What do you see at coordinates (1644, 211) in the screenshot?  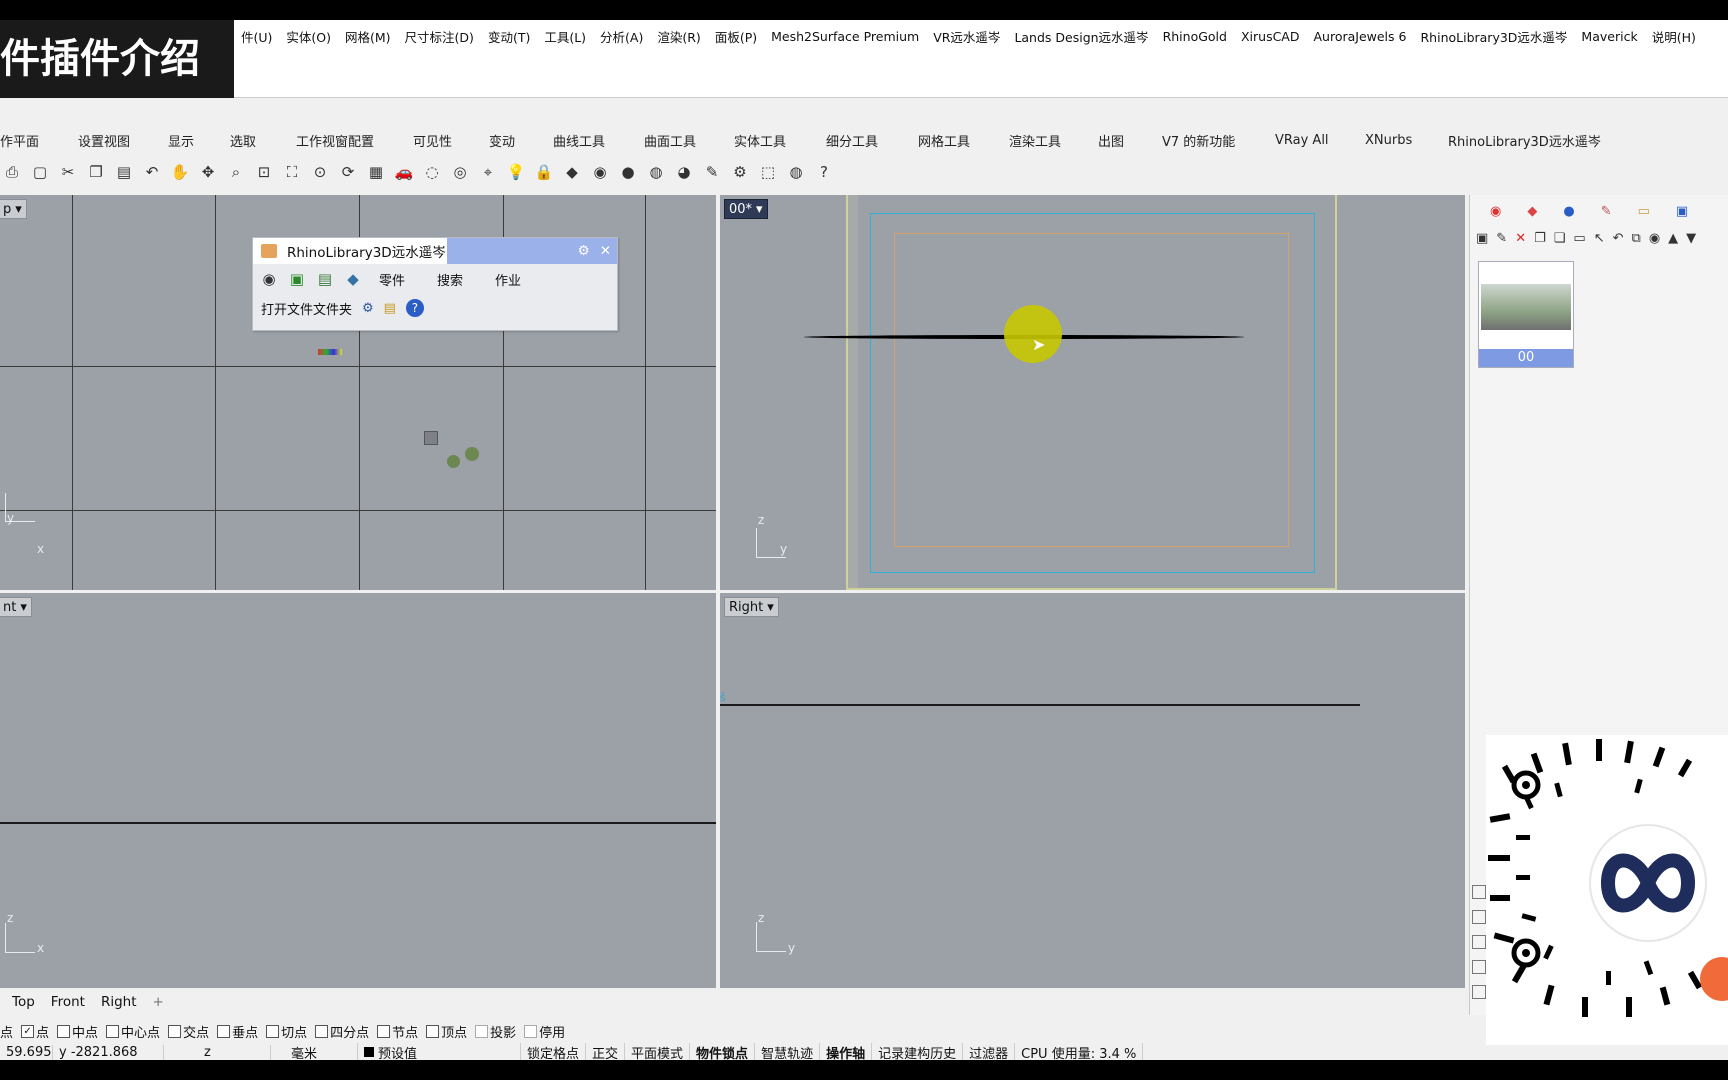 I see `folder-icon: ▭` at bounding box center [1644, 211].